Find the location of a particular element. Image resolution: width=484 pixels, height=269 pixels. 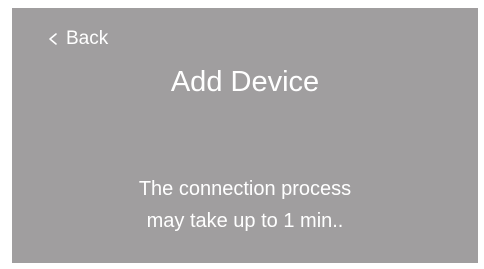

page-title: Add Device is located at coordinates (245, 82).